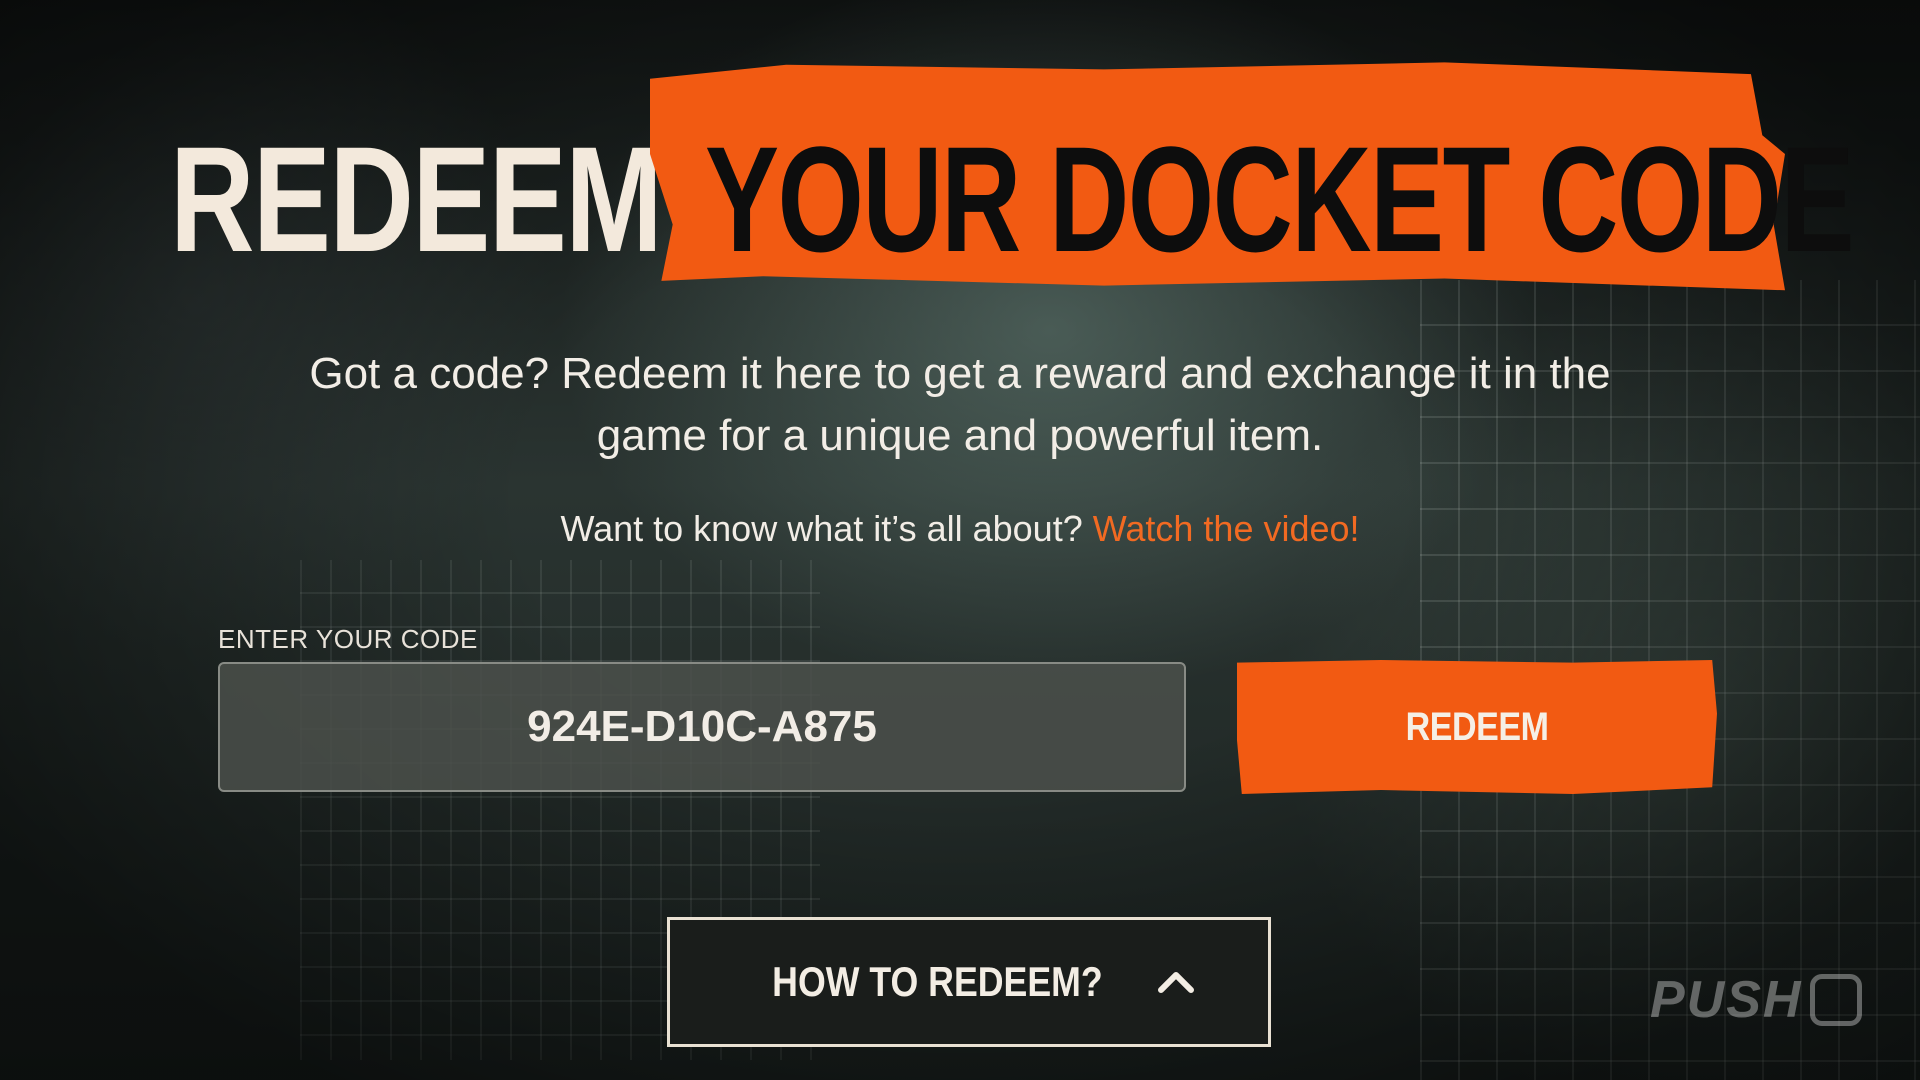 The width and height of the screenshot is (1920, 1080). Describe the element at coordinates (416, 199) in the screenshot. I see `title-part-1: REDEEM` at that location.